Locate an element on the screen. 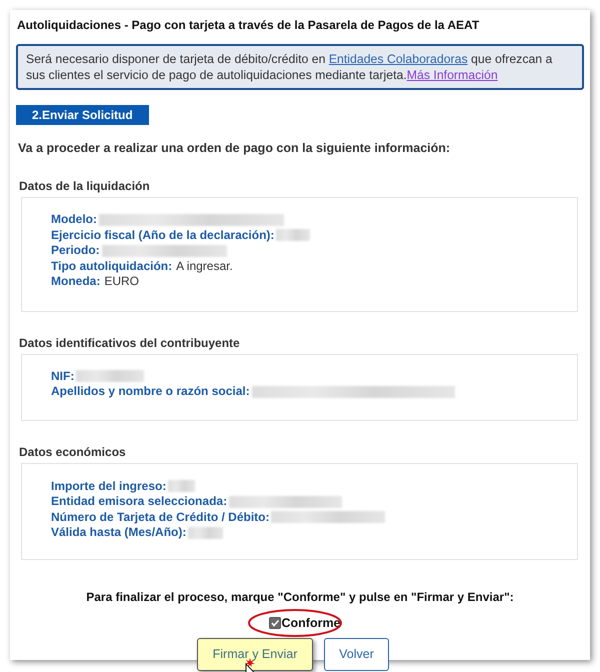 This screenshot has width=600, height=672. field-label: NIF: is located at coordinates (62, 376).